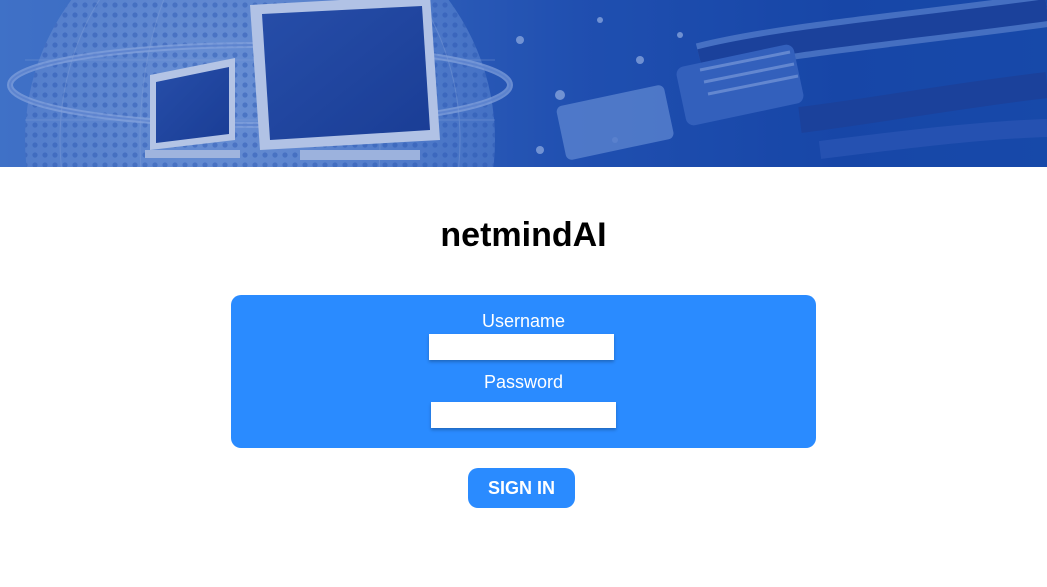 Image resolution: width=1047 pixels, height=587 pixels. What do you see at coordinates (521, 488) in the screenshot?
I see `sign-in-button: SIGN IN` at bounding box center [521, 488].